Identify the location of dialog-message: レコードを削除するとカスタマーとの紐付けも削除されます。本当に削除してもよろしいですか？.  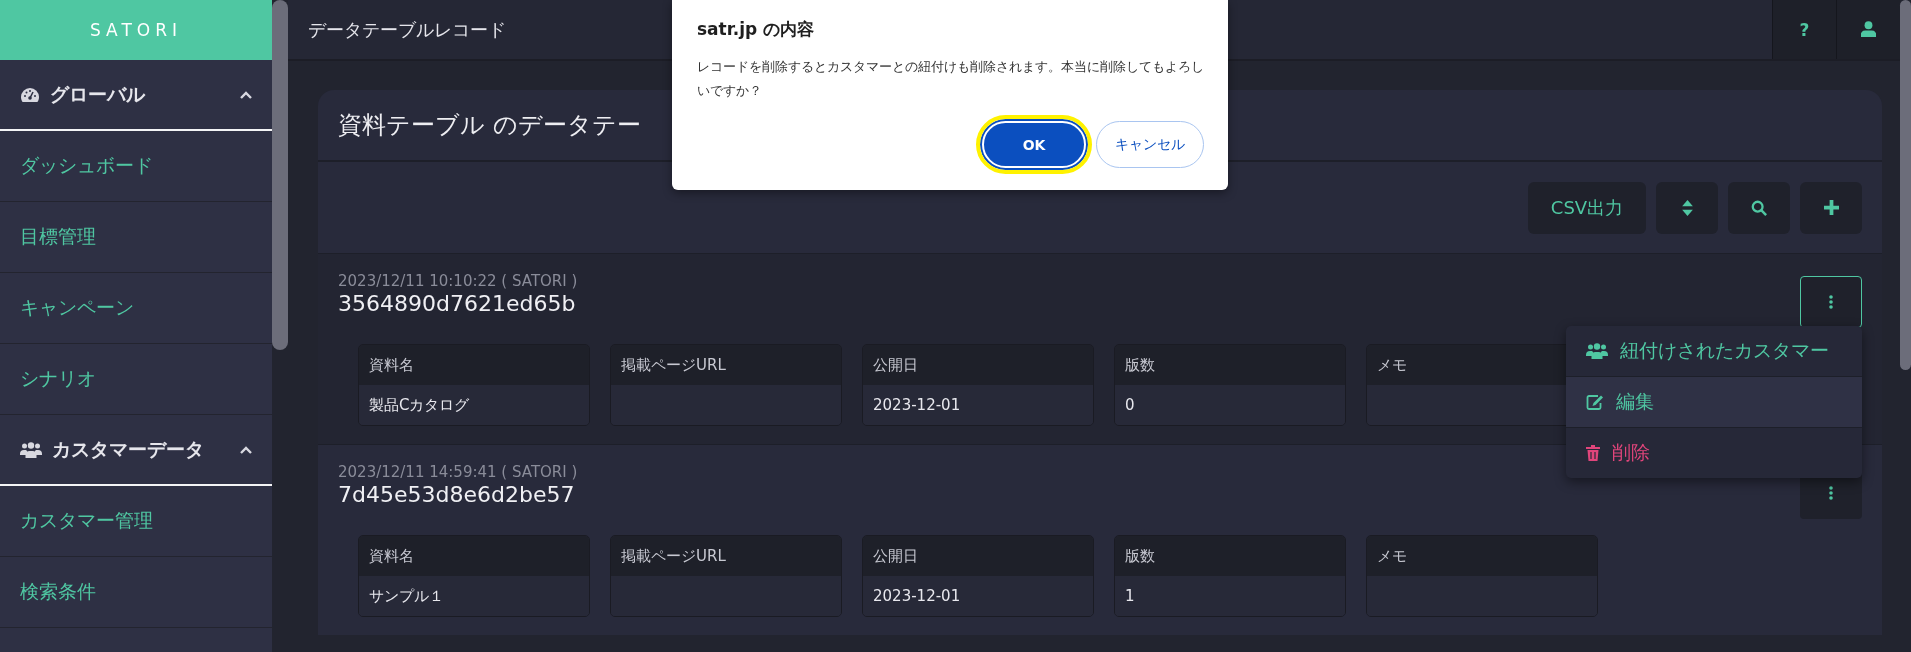
(950, 79).